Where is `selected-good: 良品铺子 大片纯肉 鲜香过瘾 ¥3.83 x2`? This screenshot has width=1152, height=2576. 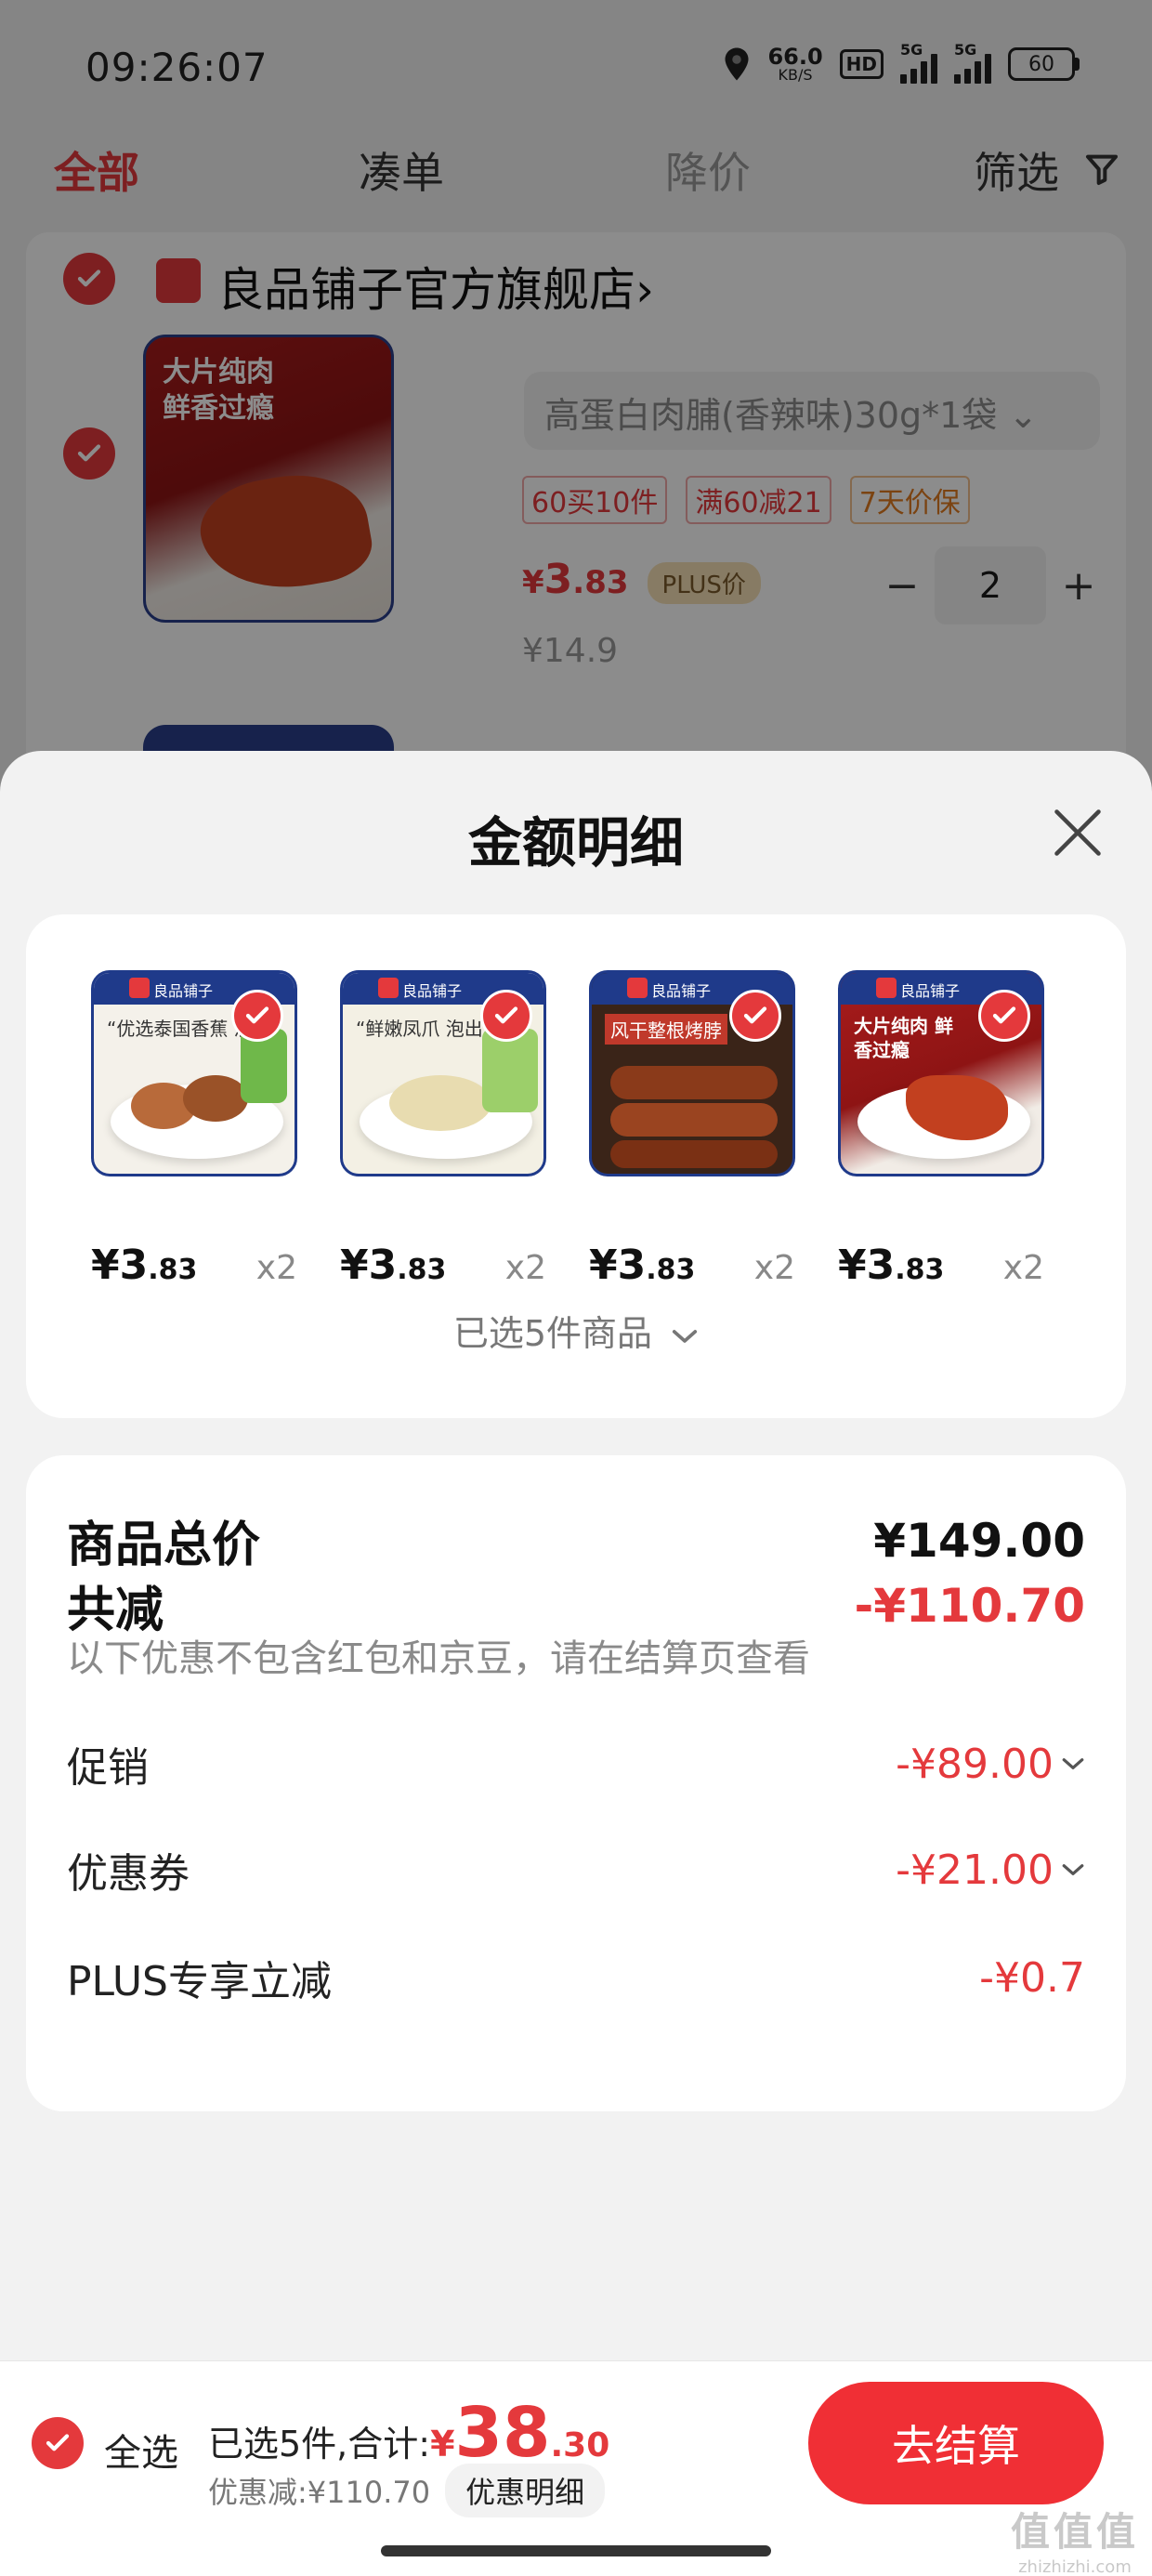 selected-good: 良品铺子 大片纯肉 鲜香过瘾 ¥3.83 x2 is located at coordinates (941, 1129).